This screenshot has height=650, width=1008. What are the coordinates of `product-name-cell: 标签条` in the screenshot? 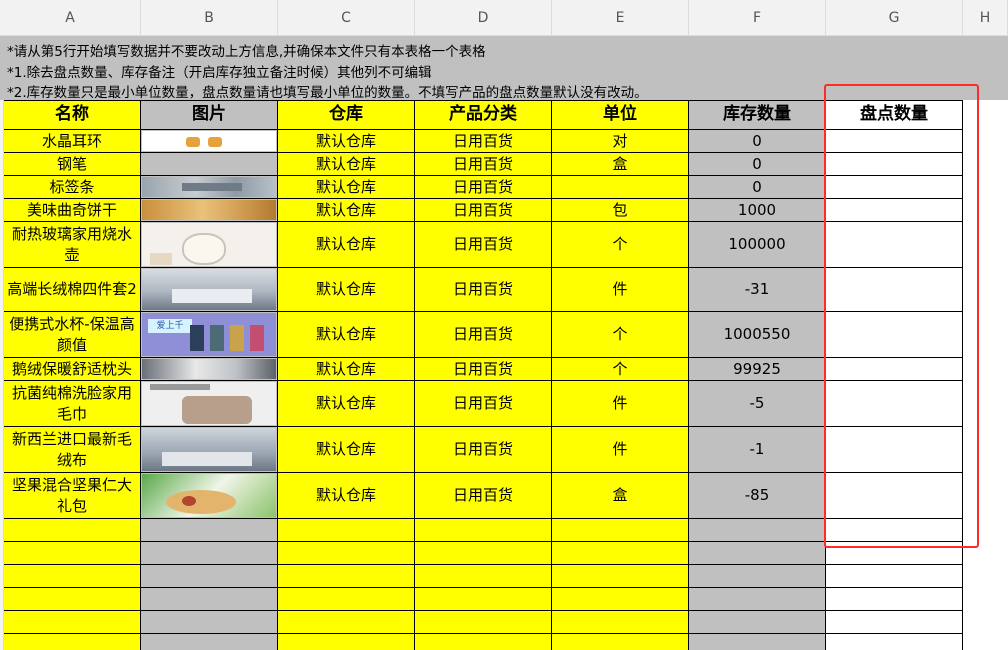 It's located at (72, 187).